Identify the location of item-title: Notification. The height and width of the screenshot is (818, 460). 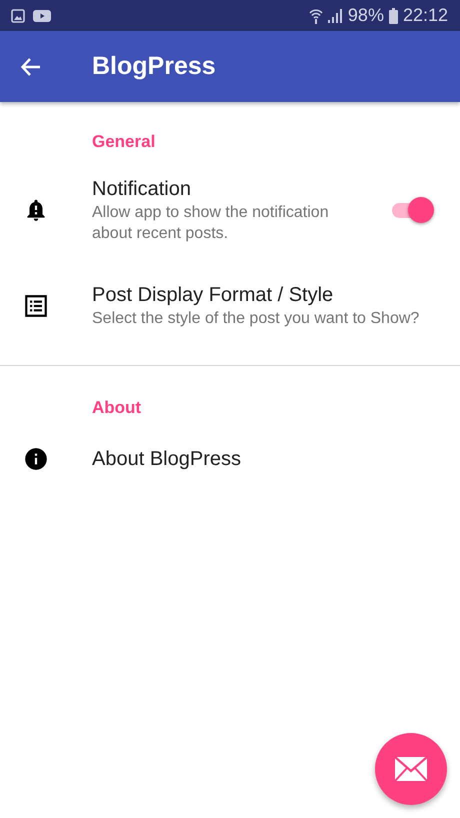
(142, 189).